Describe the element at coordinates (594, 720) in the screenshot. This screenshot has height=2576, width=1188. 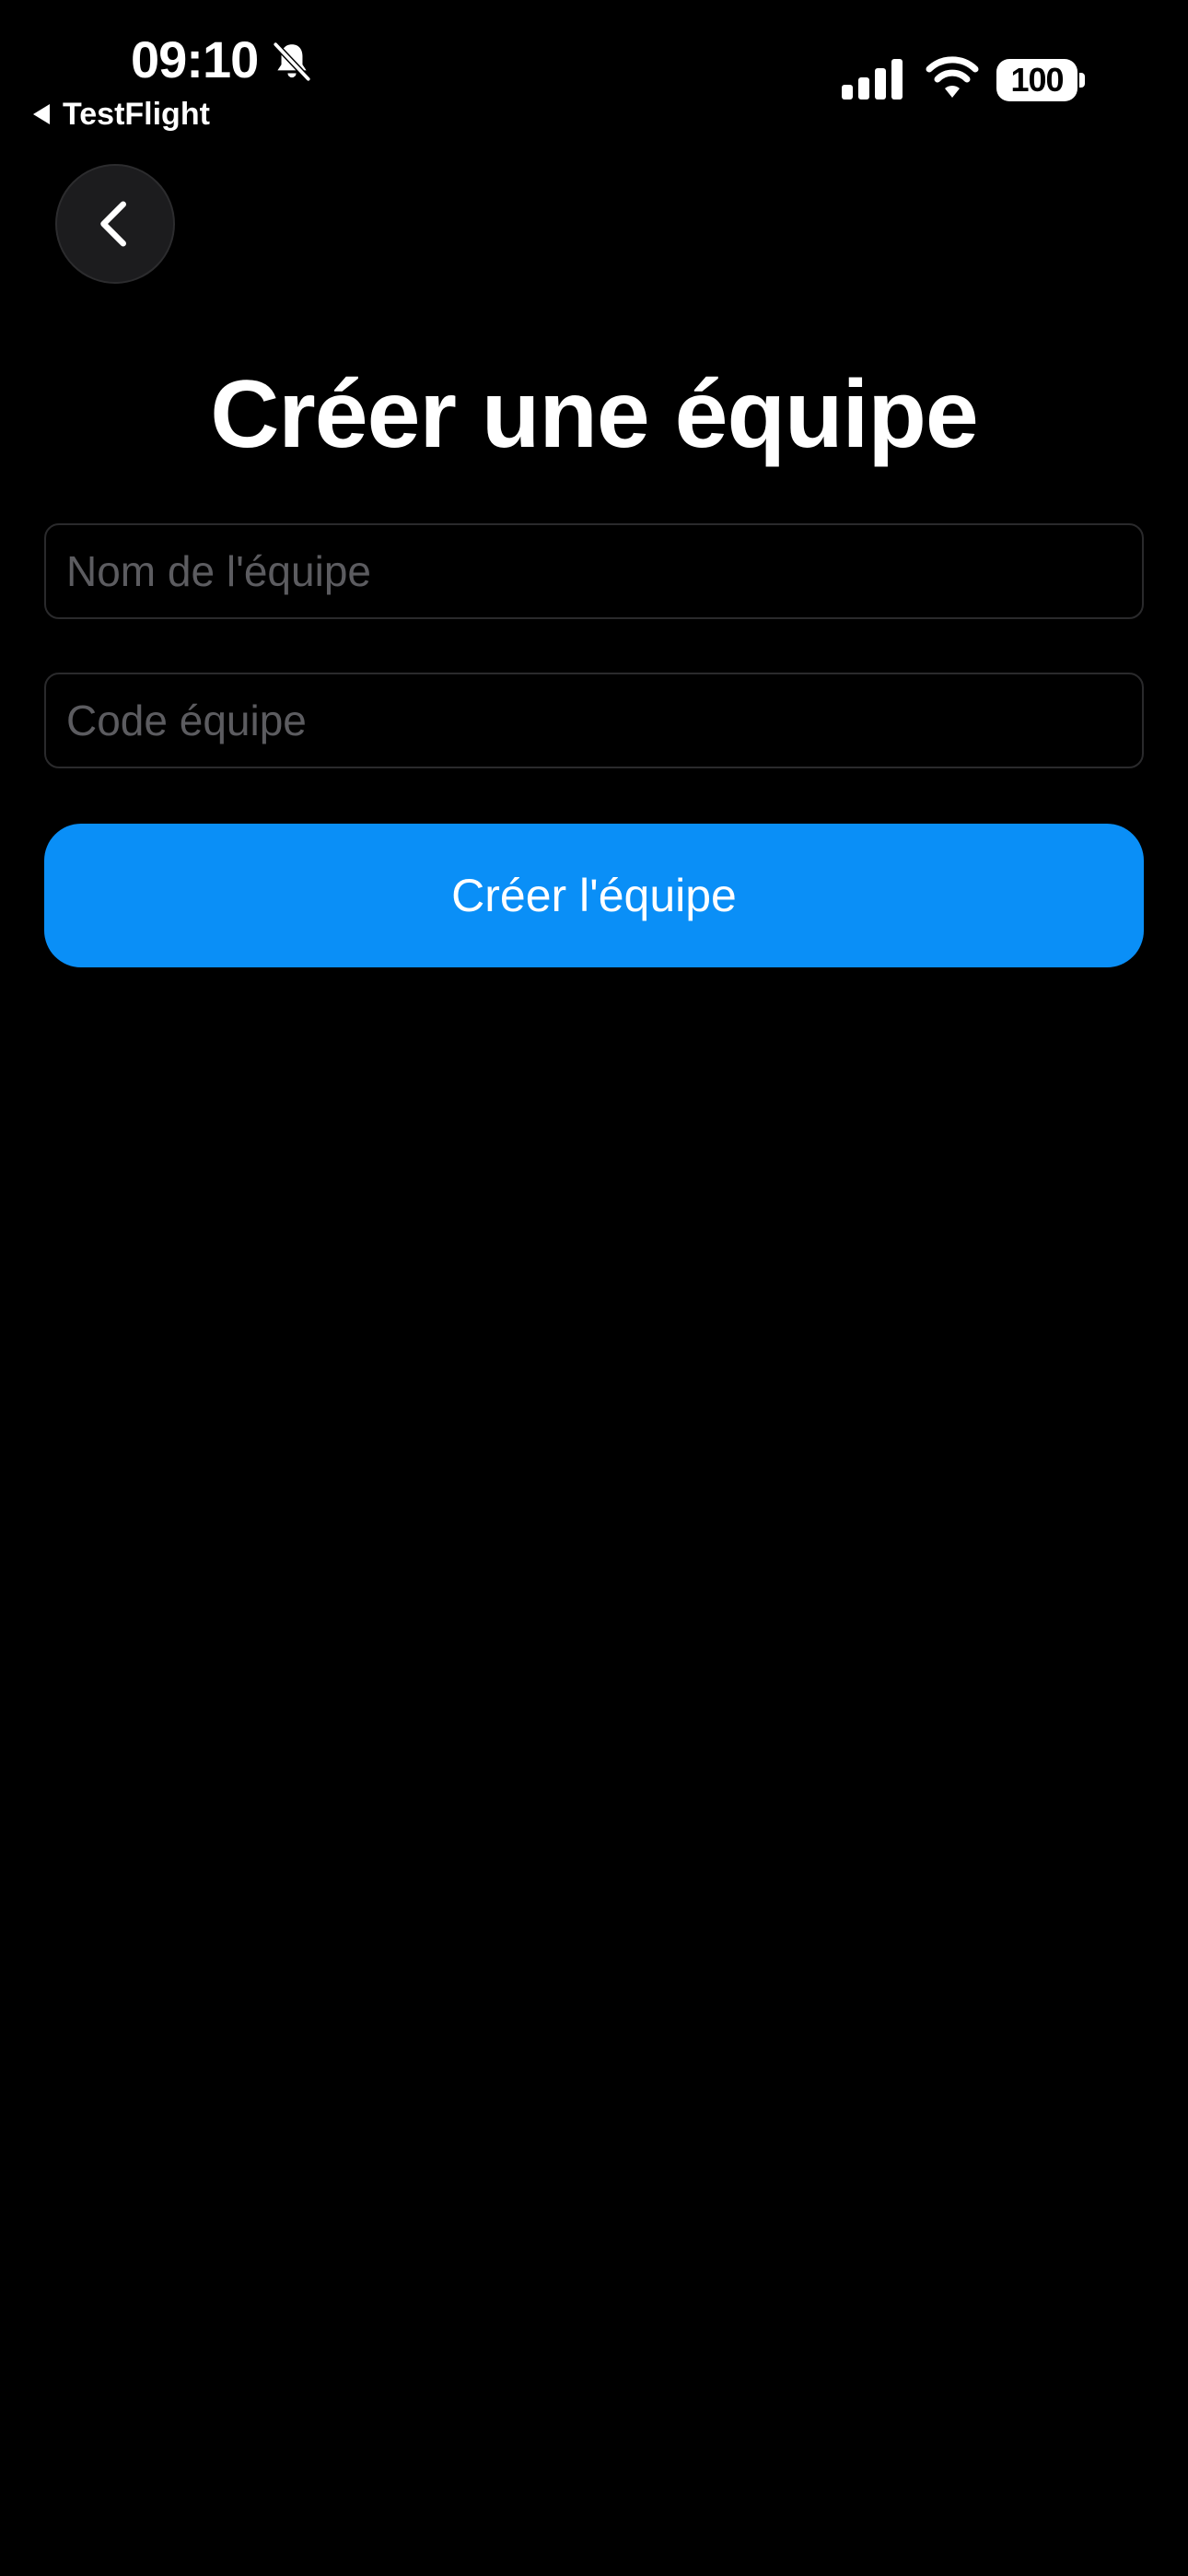
I see `team-code-input` at that location.